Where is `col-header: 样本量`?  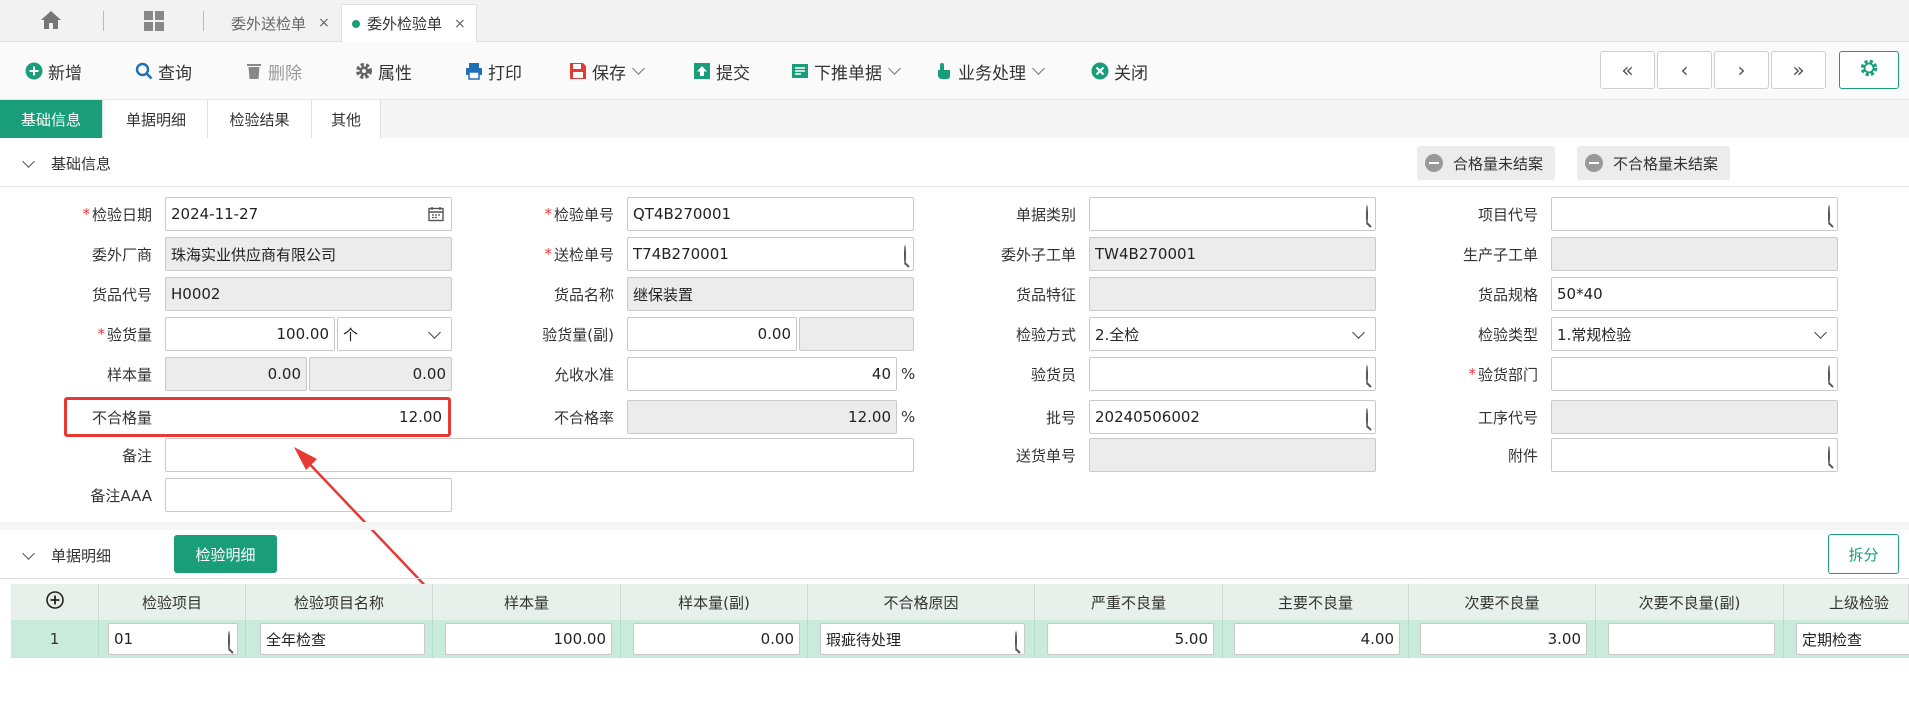 col-header: 样本量 is located at coordinates (527, 602).